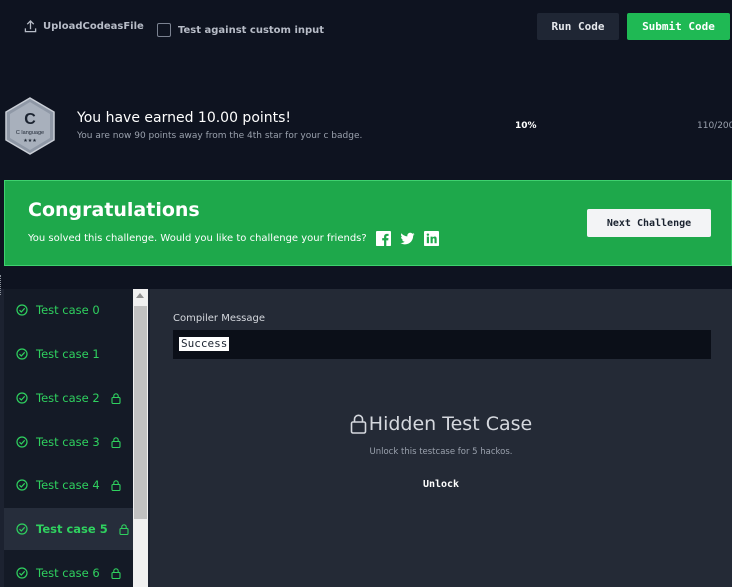  What do you see at coordinates (30, 26) in the screenshot?
I see `upload-icon` at bounding box center [30, 26].